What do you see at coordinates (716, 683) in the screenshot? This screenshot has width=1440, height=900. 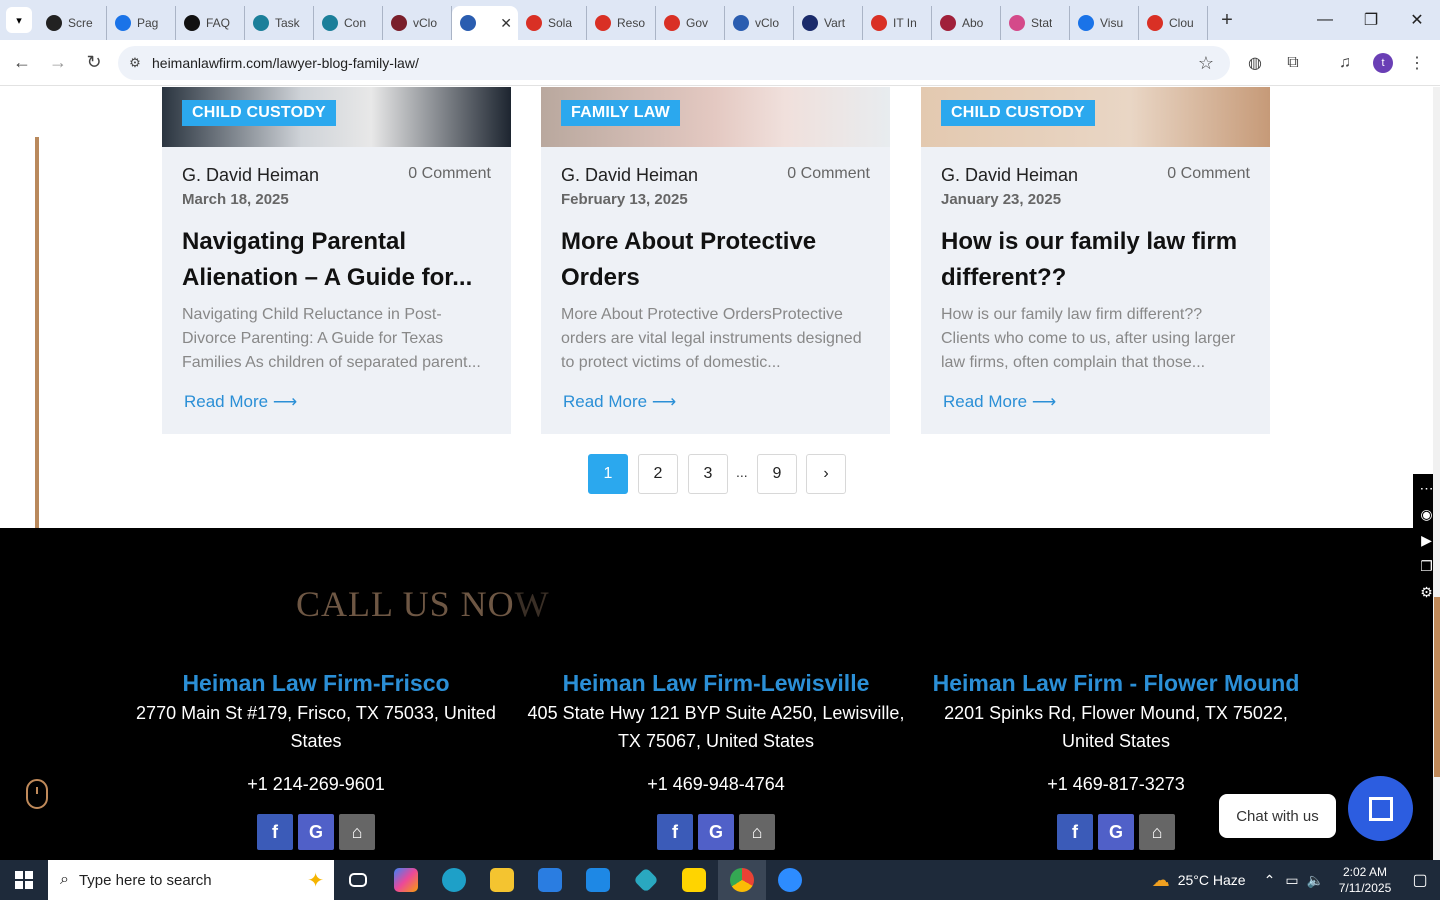 I see `office-name: Heiman Law Firm-Lewisville` at bounding box center [716, 683].